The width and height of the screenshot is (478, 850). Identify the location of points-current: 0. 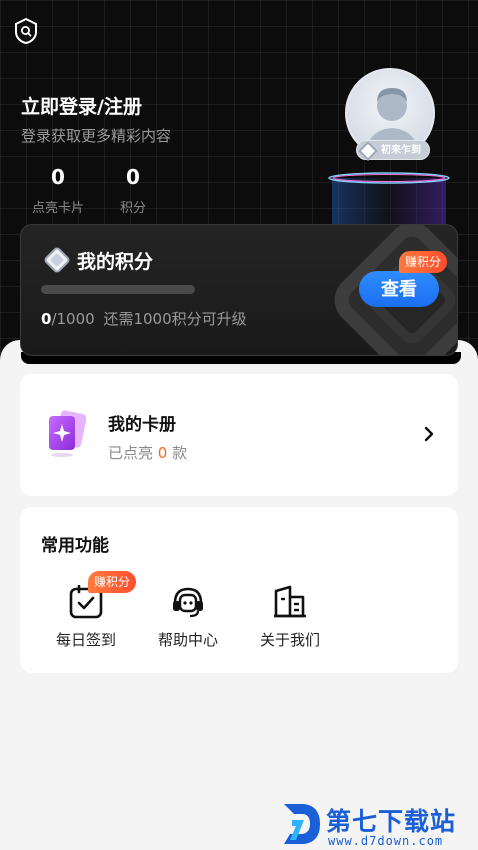
(46, 319).